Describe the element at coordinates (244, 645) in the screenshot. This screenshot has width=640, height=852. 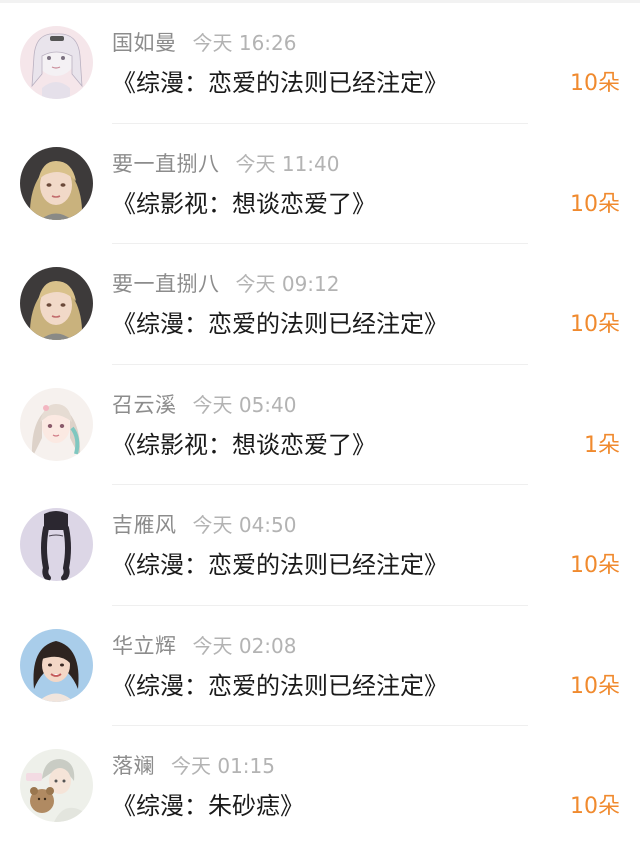
I see `timestamp: 今天 02:08` at that location.